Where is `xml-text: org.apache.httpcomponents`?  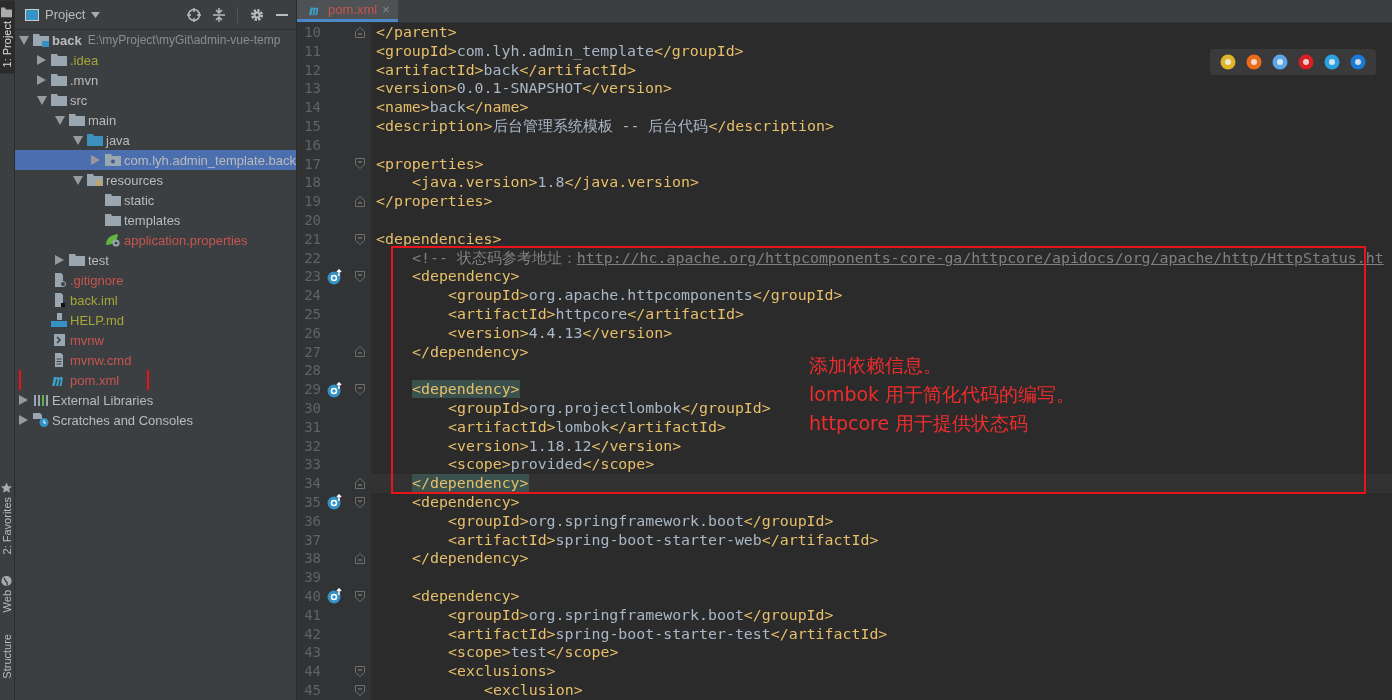 xml-text: org.apache.httpcomponents is located at coordinates (640, 295).